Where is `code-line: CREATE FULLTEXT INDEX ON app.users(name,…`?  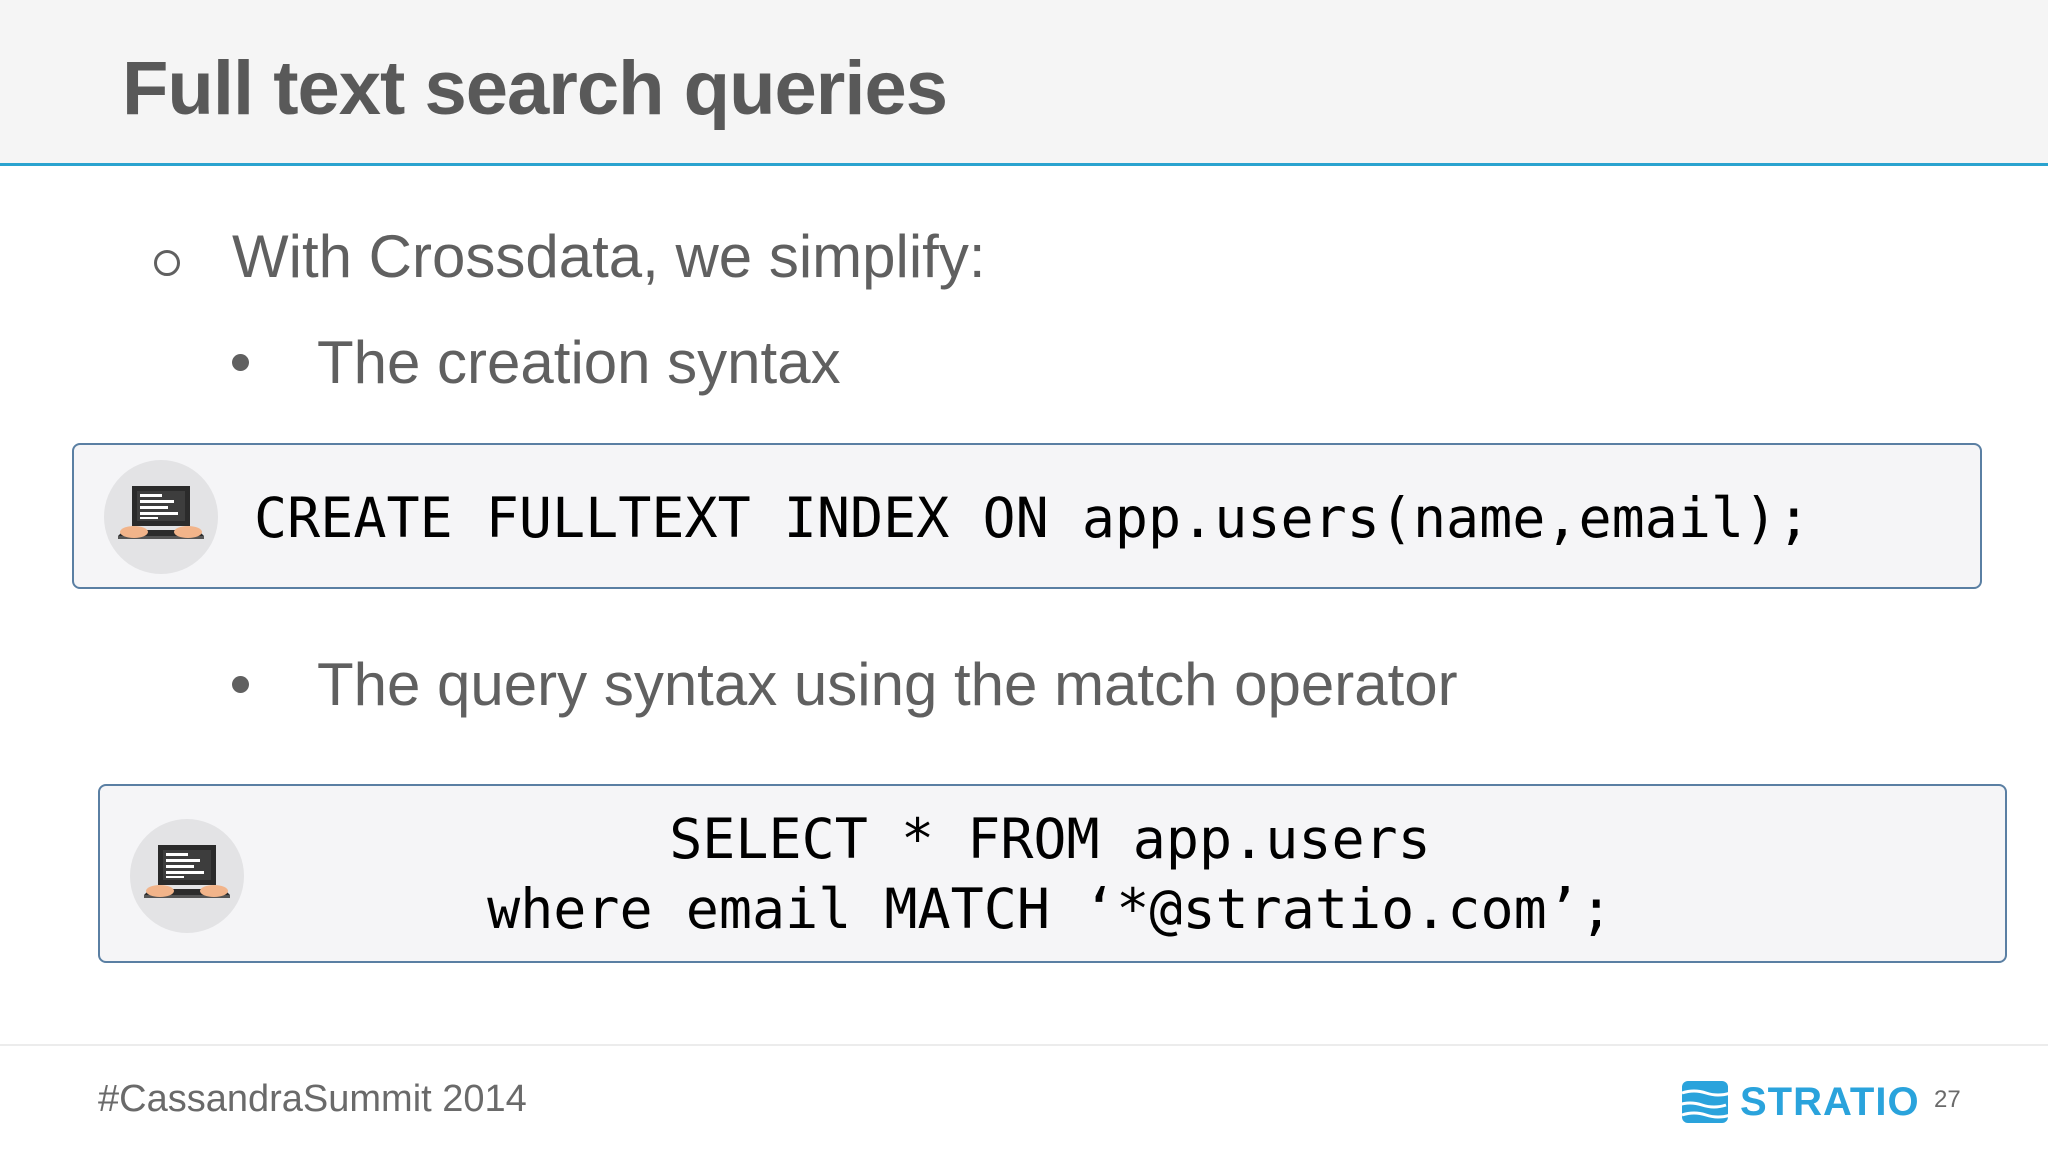 code-line: CREATE FULLTEXT INDEX ON app.users(name,… is located at coordinates (1032, 518).